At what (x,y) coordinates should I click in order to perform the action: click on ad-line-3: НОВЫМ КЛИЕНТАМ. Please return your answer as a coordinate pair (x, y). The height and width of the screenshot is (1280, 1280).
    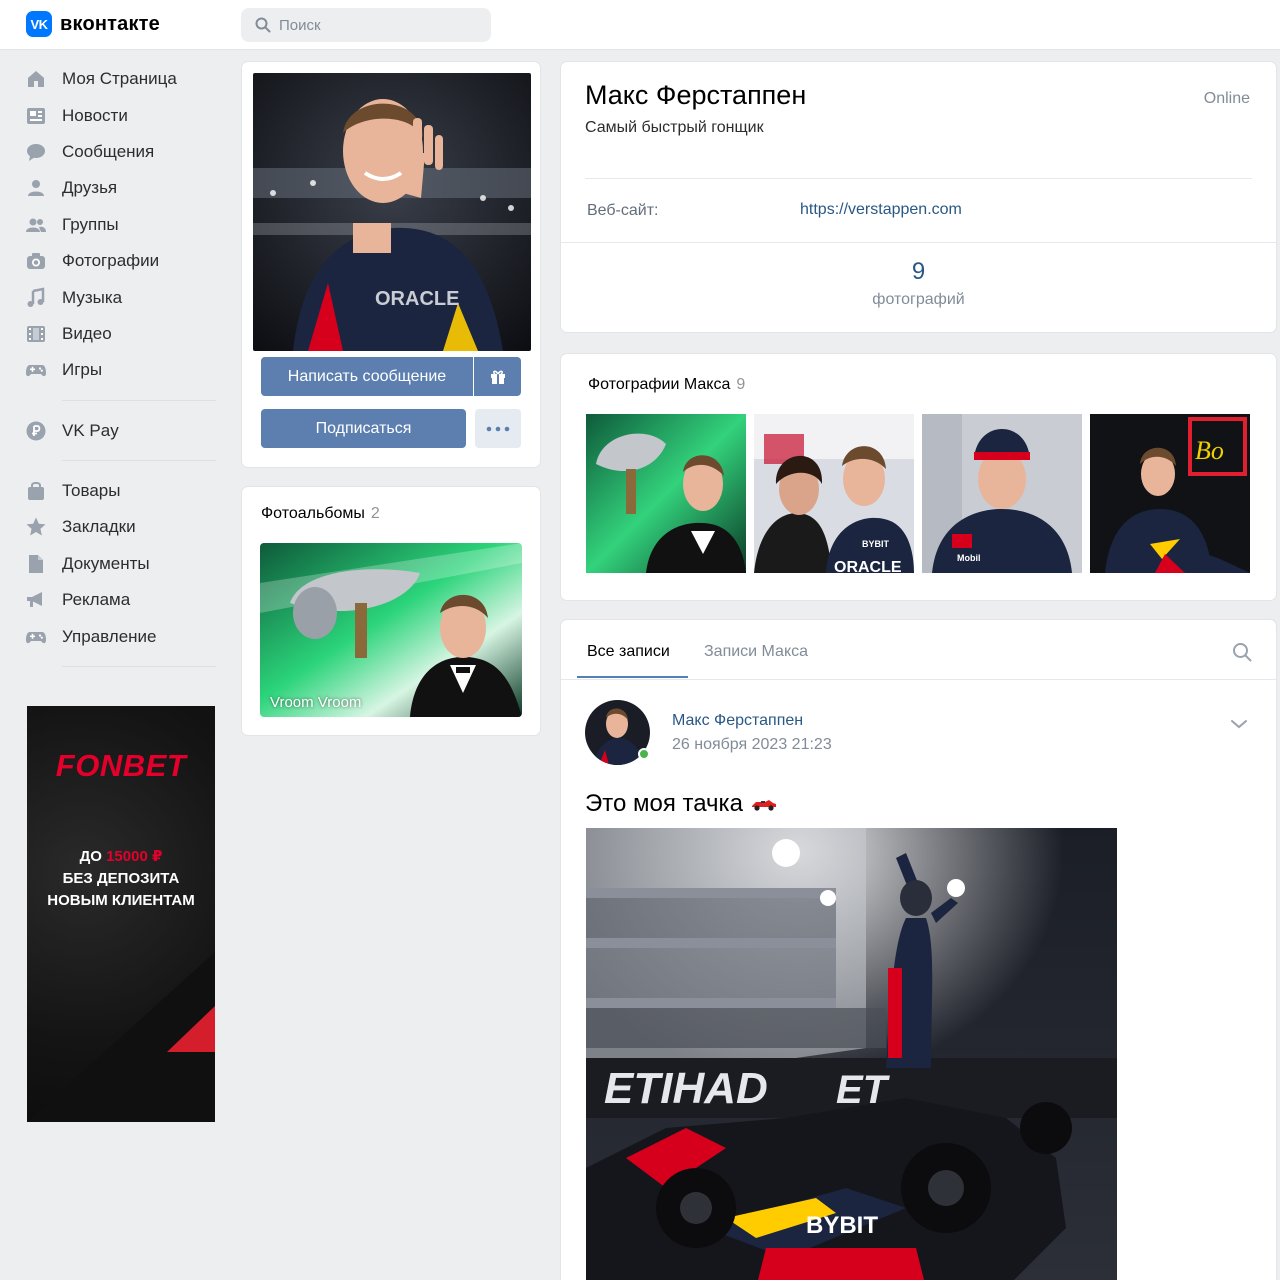
    Looking at the image, I should click on (121, 900).